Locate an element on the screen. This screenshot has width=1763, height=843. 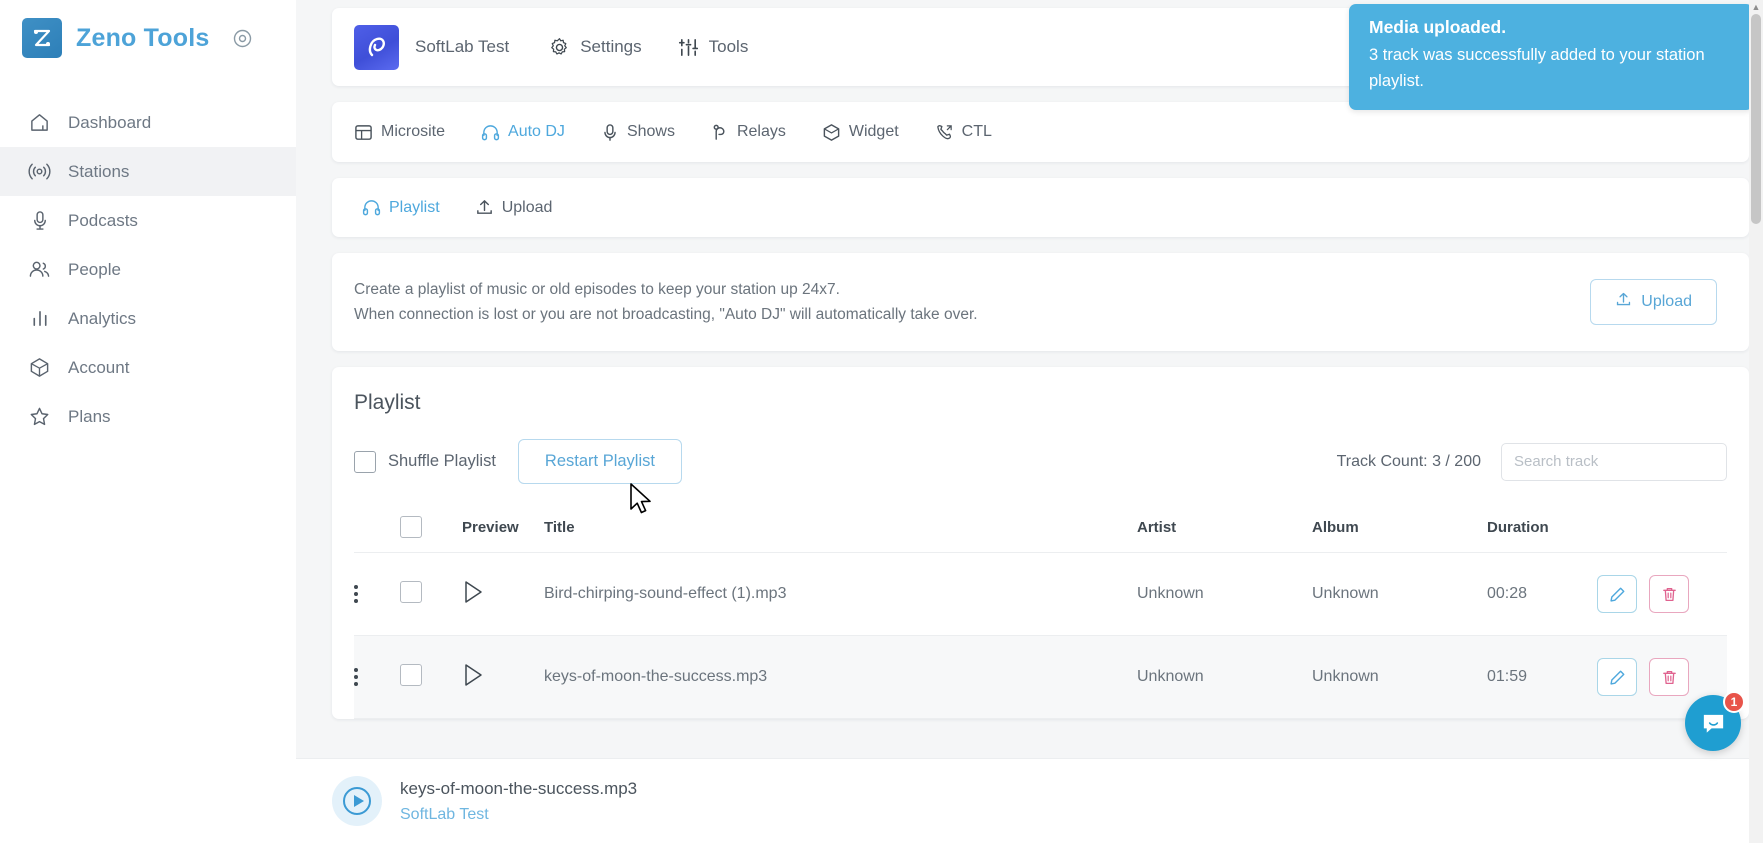
col-artist: Artist is located at coordinates (1224, 528).